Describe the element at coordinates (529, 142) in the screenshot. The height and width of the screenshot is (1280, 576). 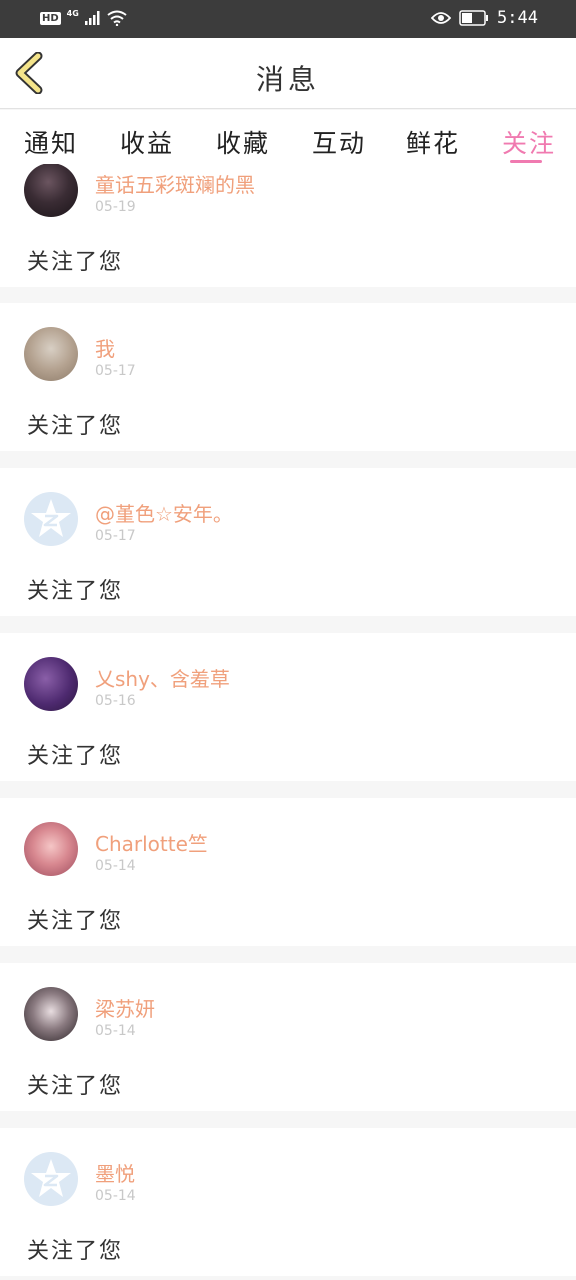
I see `tab-follow: 关注` at that location.